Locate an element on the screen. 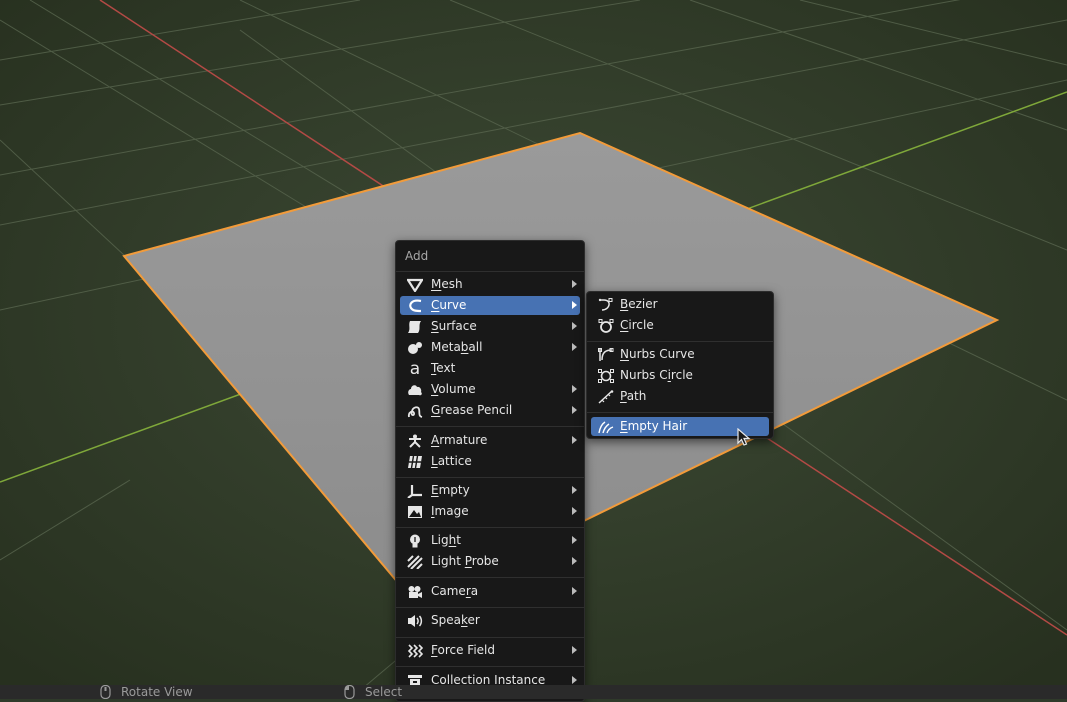 The image size is (1067, 702). add-menu-title: Add is located at coordinates (417, 256).